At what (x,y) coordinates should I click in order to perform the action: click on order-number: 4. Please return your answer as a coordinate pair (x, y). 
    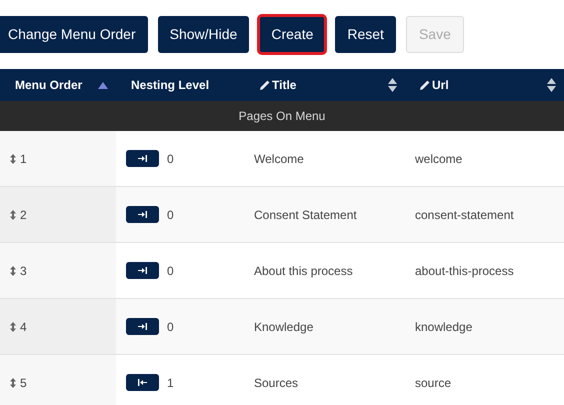
    Looking at the image, I should click on (23, 327).